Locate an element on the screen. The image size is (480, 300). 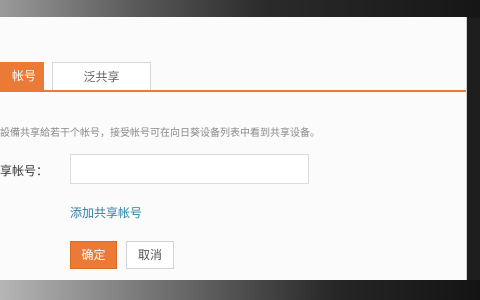
confirm-button: 确定 is located at coordinates (93, 255).